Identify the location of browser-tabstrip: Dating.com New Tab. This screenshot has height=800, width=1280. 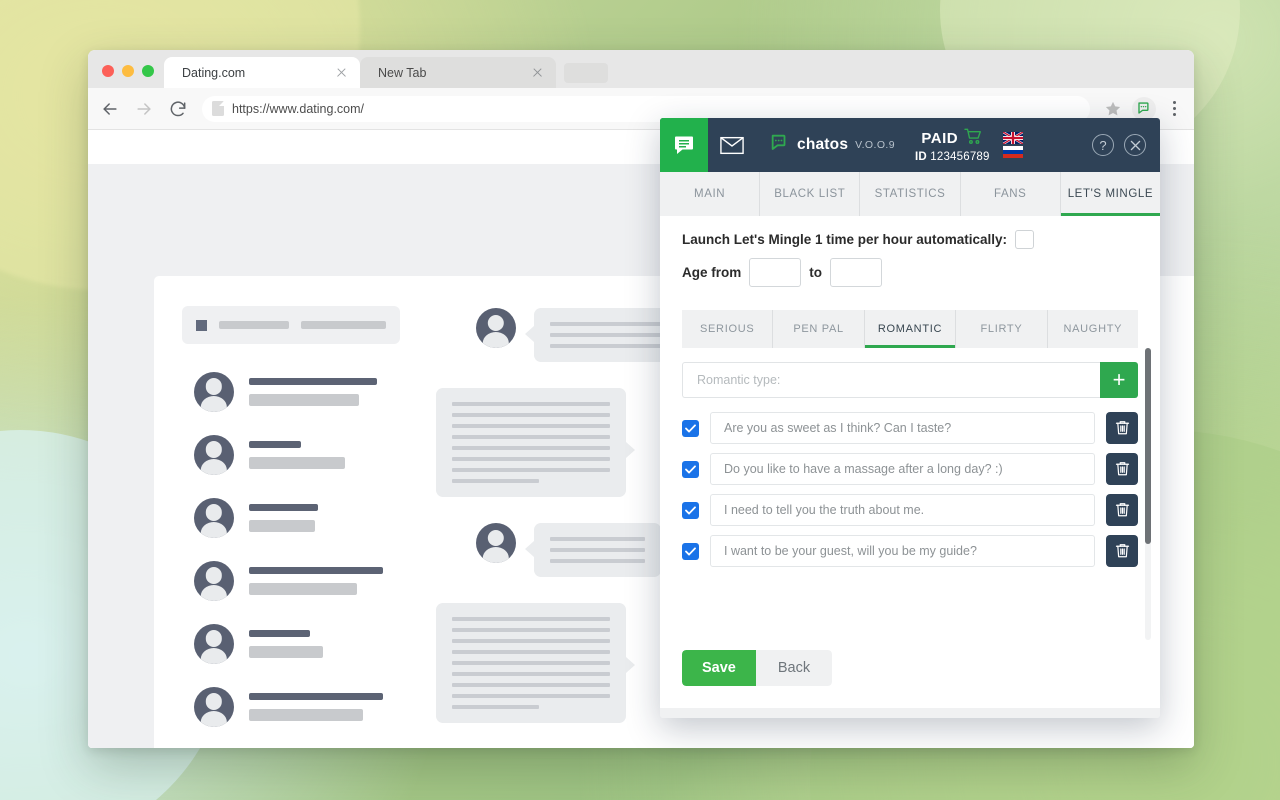
(641, 69).